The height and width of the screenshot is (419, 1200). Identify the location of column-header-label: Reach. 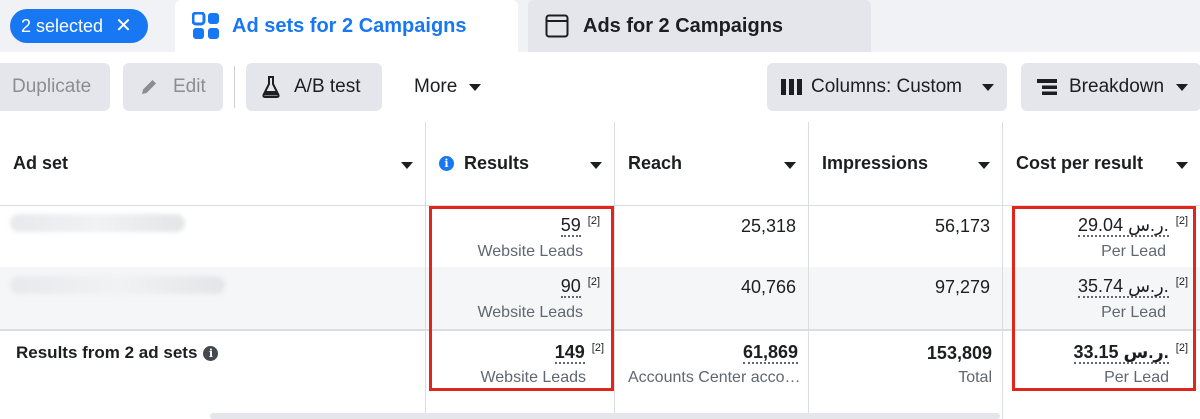
(655, 163).